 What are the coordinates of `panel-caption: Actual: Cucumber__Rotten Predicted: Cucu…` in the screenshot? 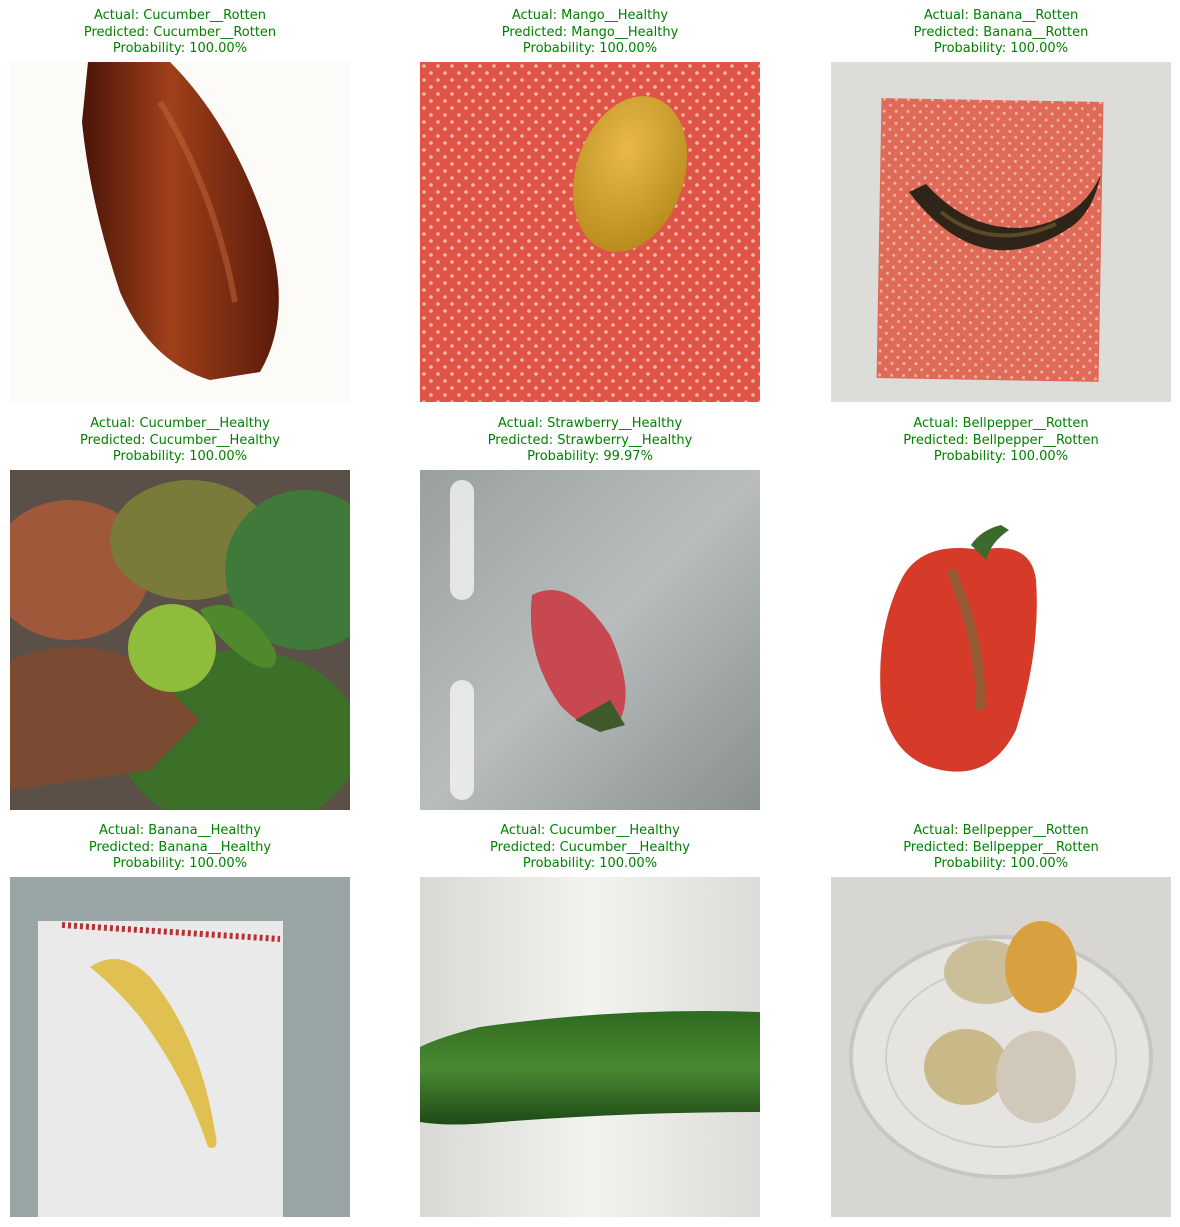 It's located at (195, 33).